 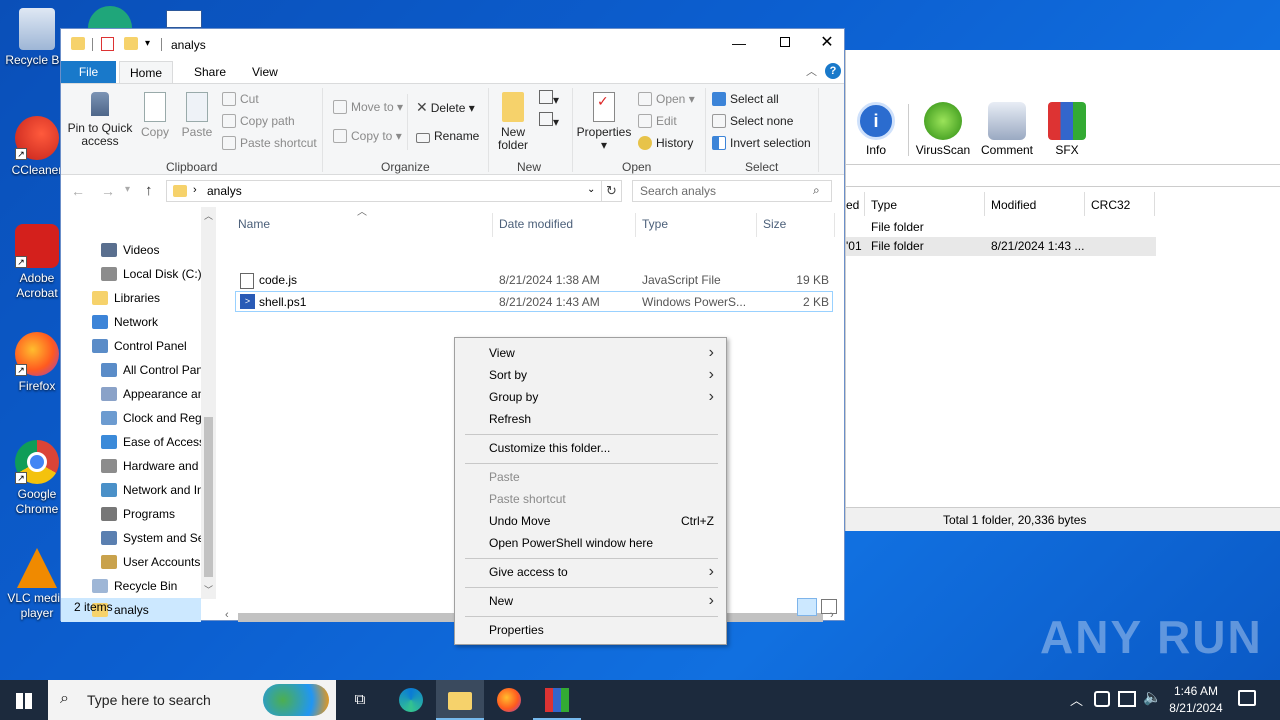 I want to click on easy-access-button: ▾, so click(x=550, y=120).